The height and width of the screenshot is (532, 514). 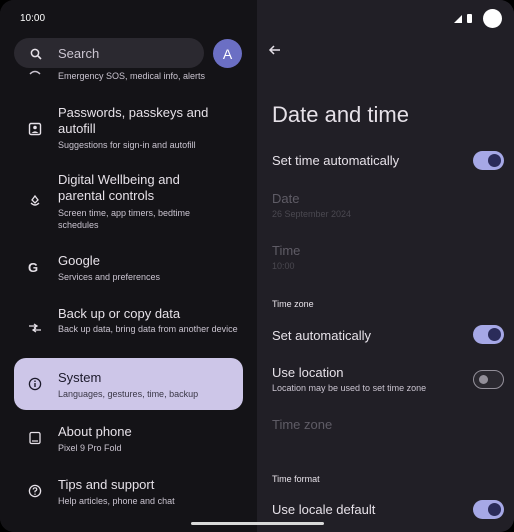 I want to click on settings-item-google: G Google Services and preferences, so click(x=128, y=268).